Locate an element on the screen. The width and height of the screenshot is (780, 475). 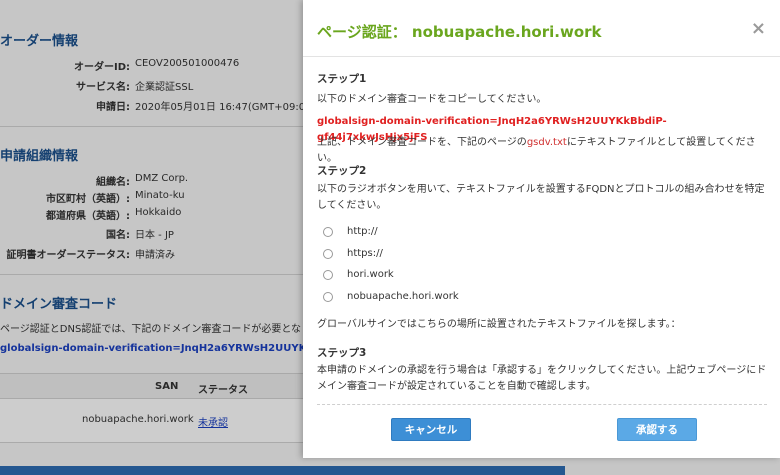
dashed-divider is located at coordinates (542, 404).